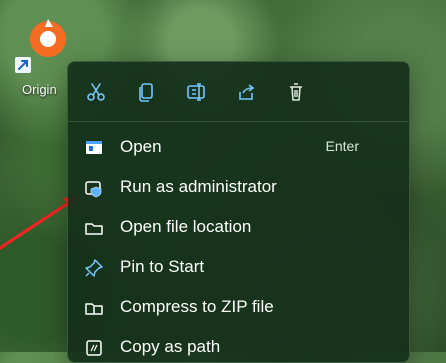 This screenshot has width=446, height=363. I want to click on admin-shield-icon, so click(93, 189).